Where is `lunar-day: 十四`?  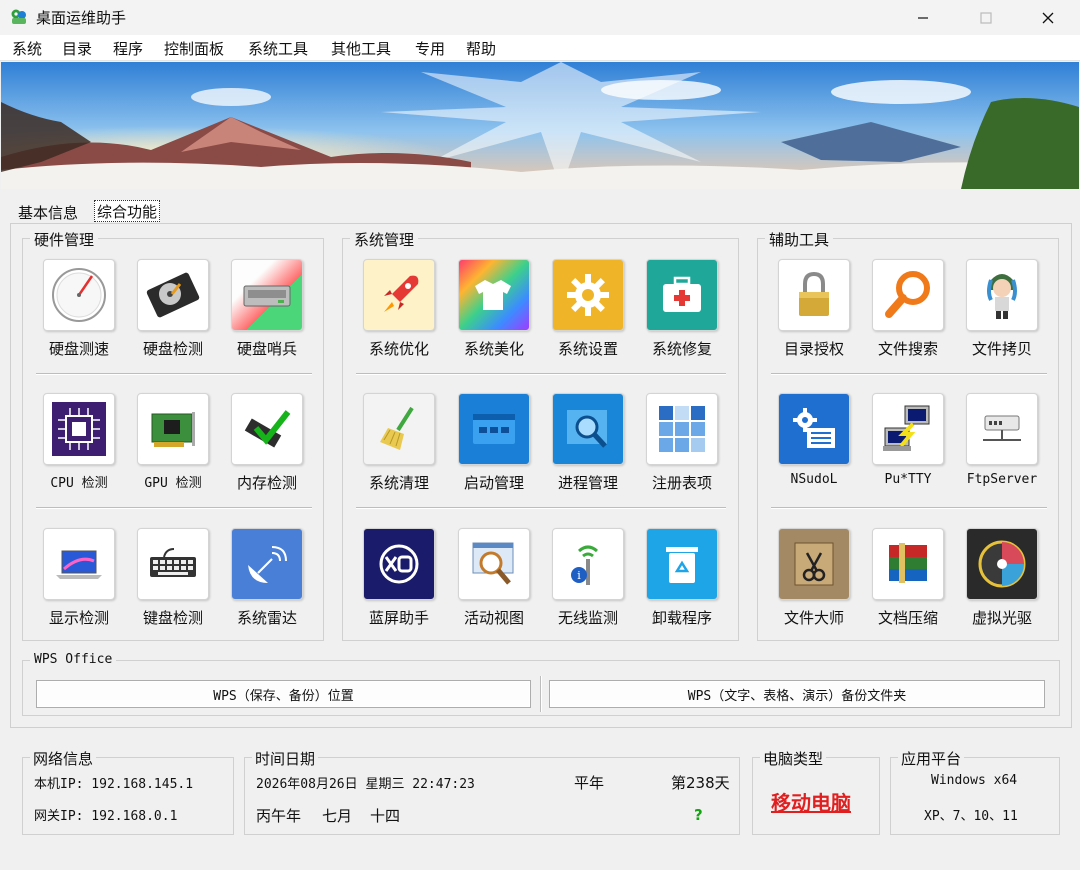
lunar-day: 十四 is located at coordinates (385, 816).